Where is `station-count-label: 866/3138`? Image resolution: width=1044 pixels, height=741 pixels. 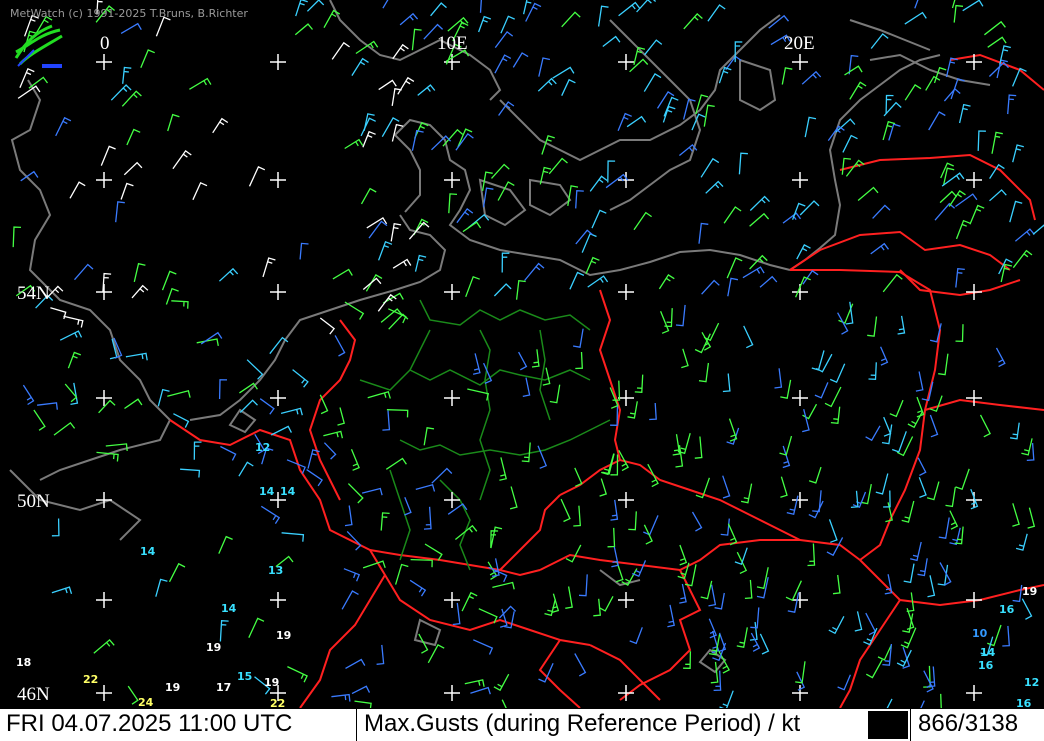
station-count-label: 866/3138 is located at coordinates (968, 723).